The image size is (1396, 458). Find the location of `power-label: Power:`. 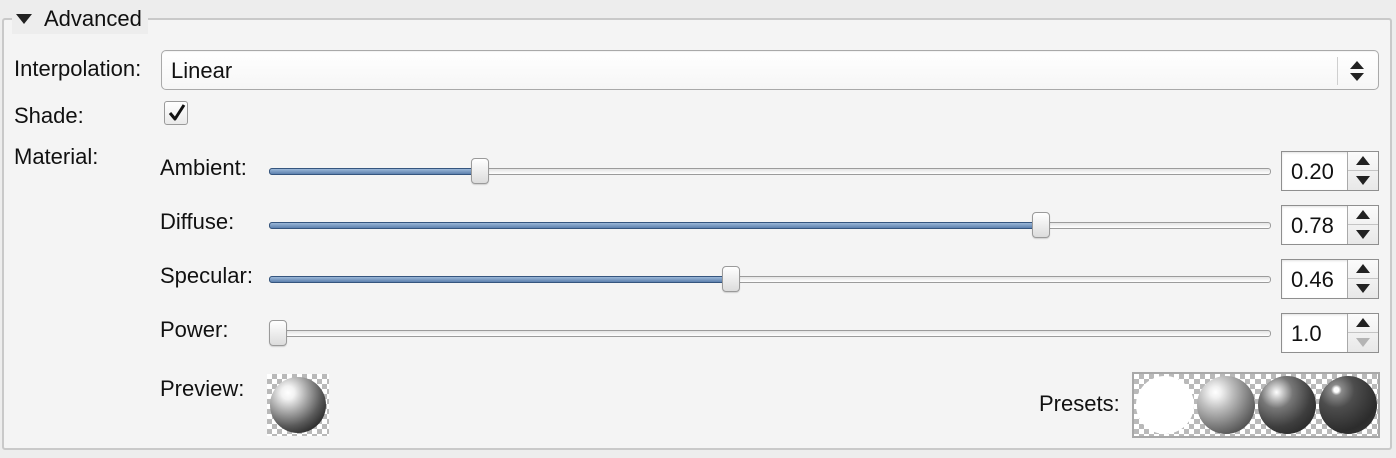

power-label: Power: is located at coordinates (194, 329).